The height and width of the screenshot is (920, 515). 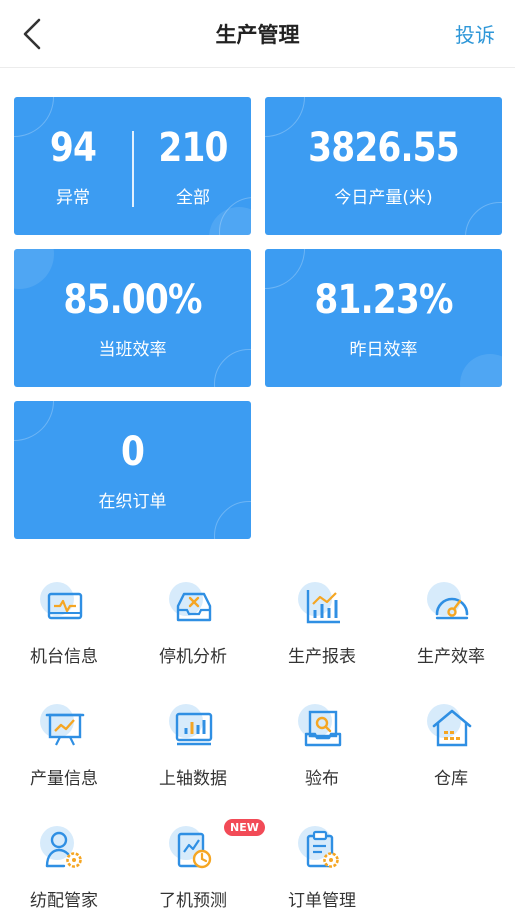 What do you see at coordinates (322, 901) in the screenshot?
I see `menu-label: 订单管理` at bounding box center [322, 901].